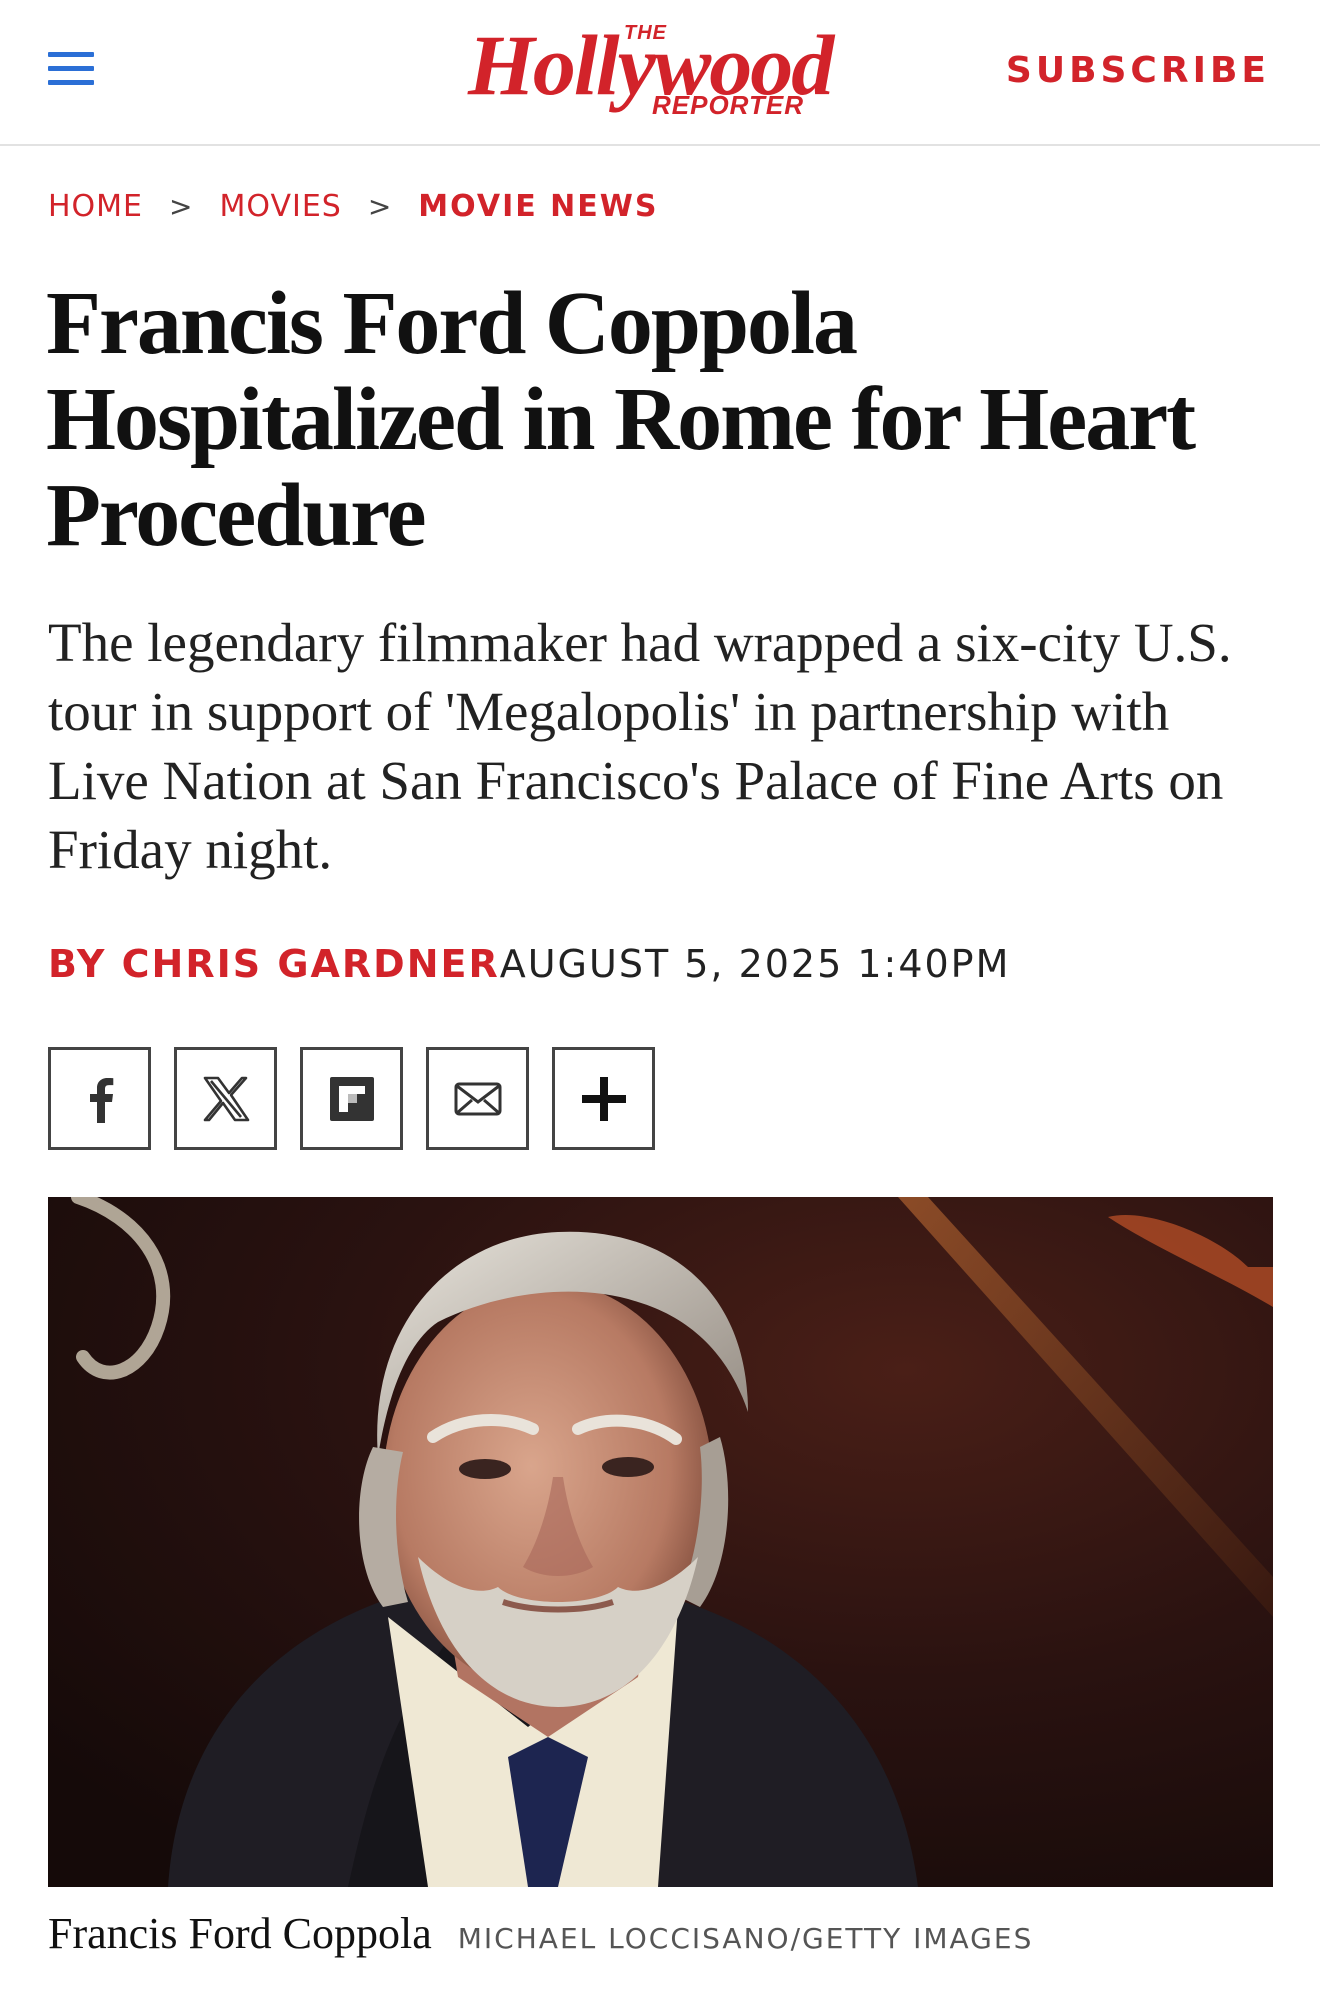  I want to click on facebook-share-button, so click(99, 1098).